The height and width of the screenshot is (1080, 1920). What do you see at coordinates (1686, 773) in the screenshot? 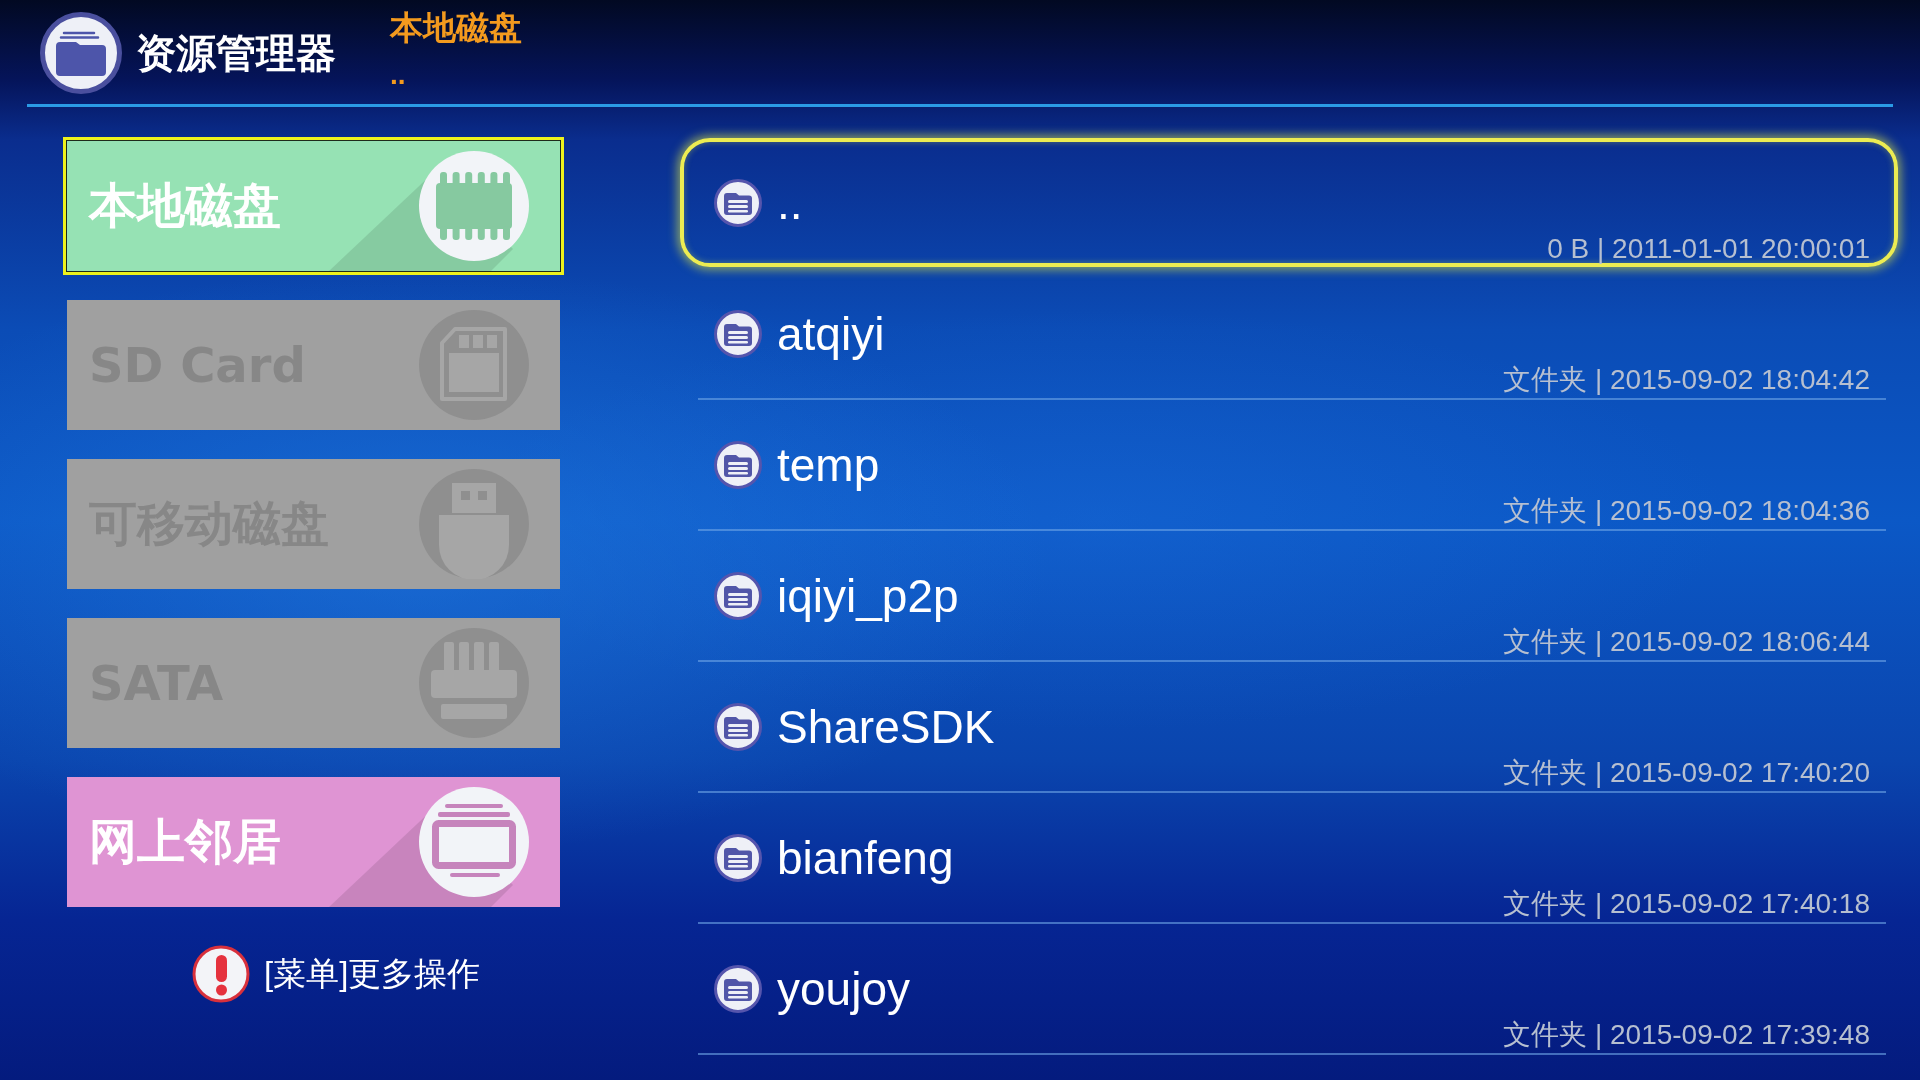
I see `file-details: 文件夹 | 2015-09-02 17:40:20` at bounding box center [1686, 773].